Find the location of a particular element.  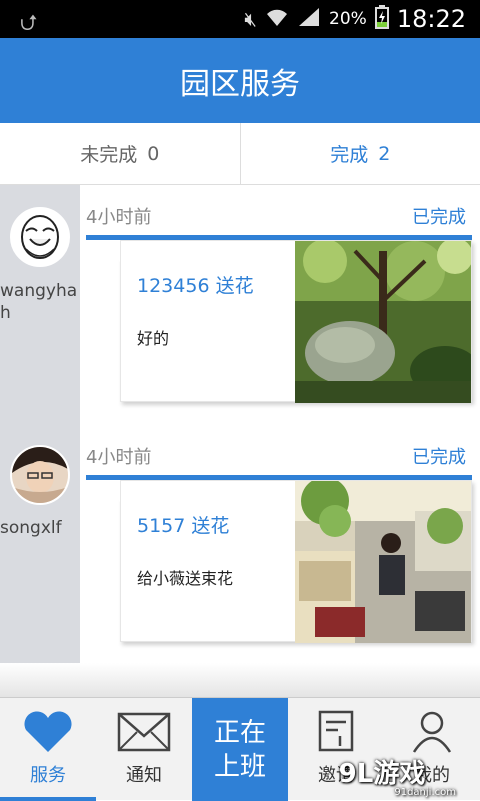

tab-count: 2 is located at coordinates (384, 154).